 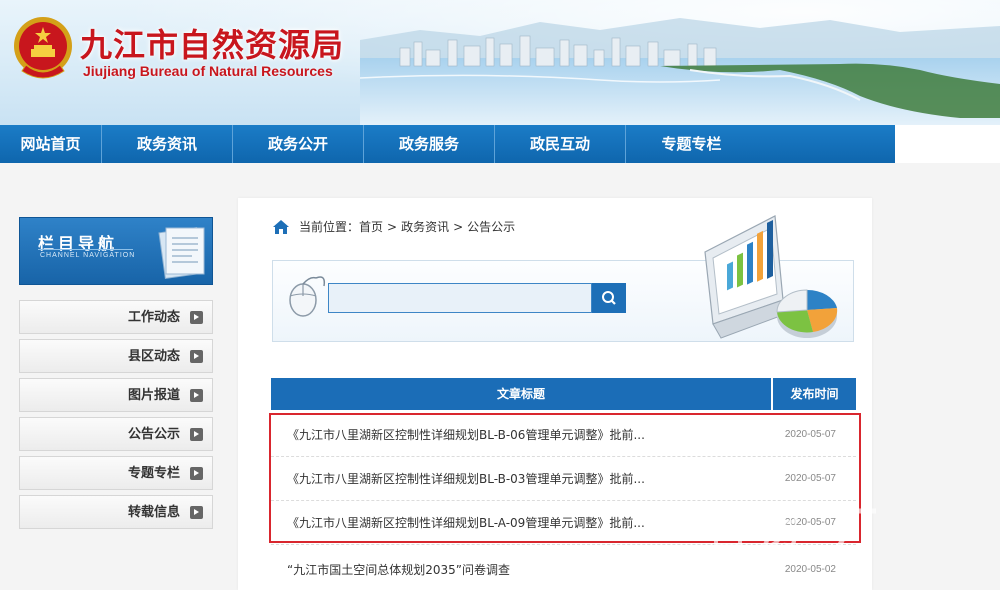 What do you see at coordinates (181, 253) in the screenshot?
I see `documents-icon` at bounding box center [181, 253].